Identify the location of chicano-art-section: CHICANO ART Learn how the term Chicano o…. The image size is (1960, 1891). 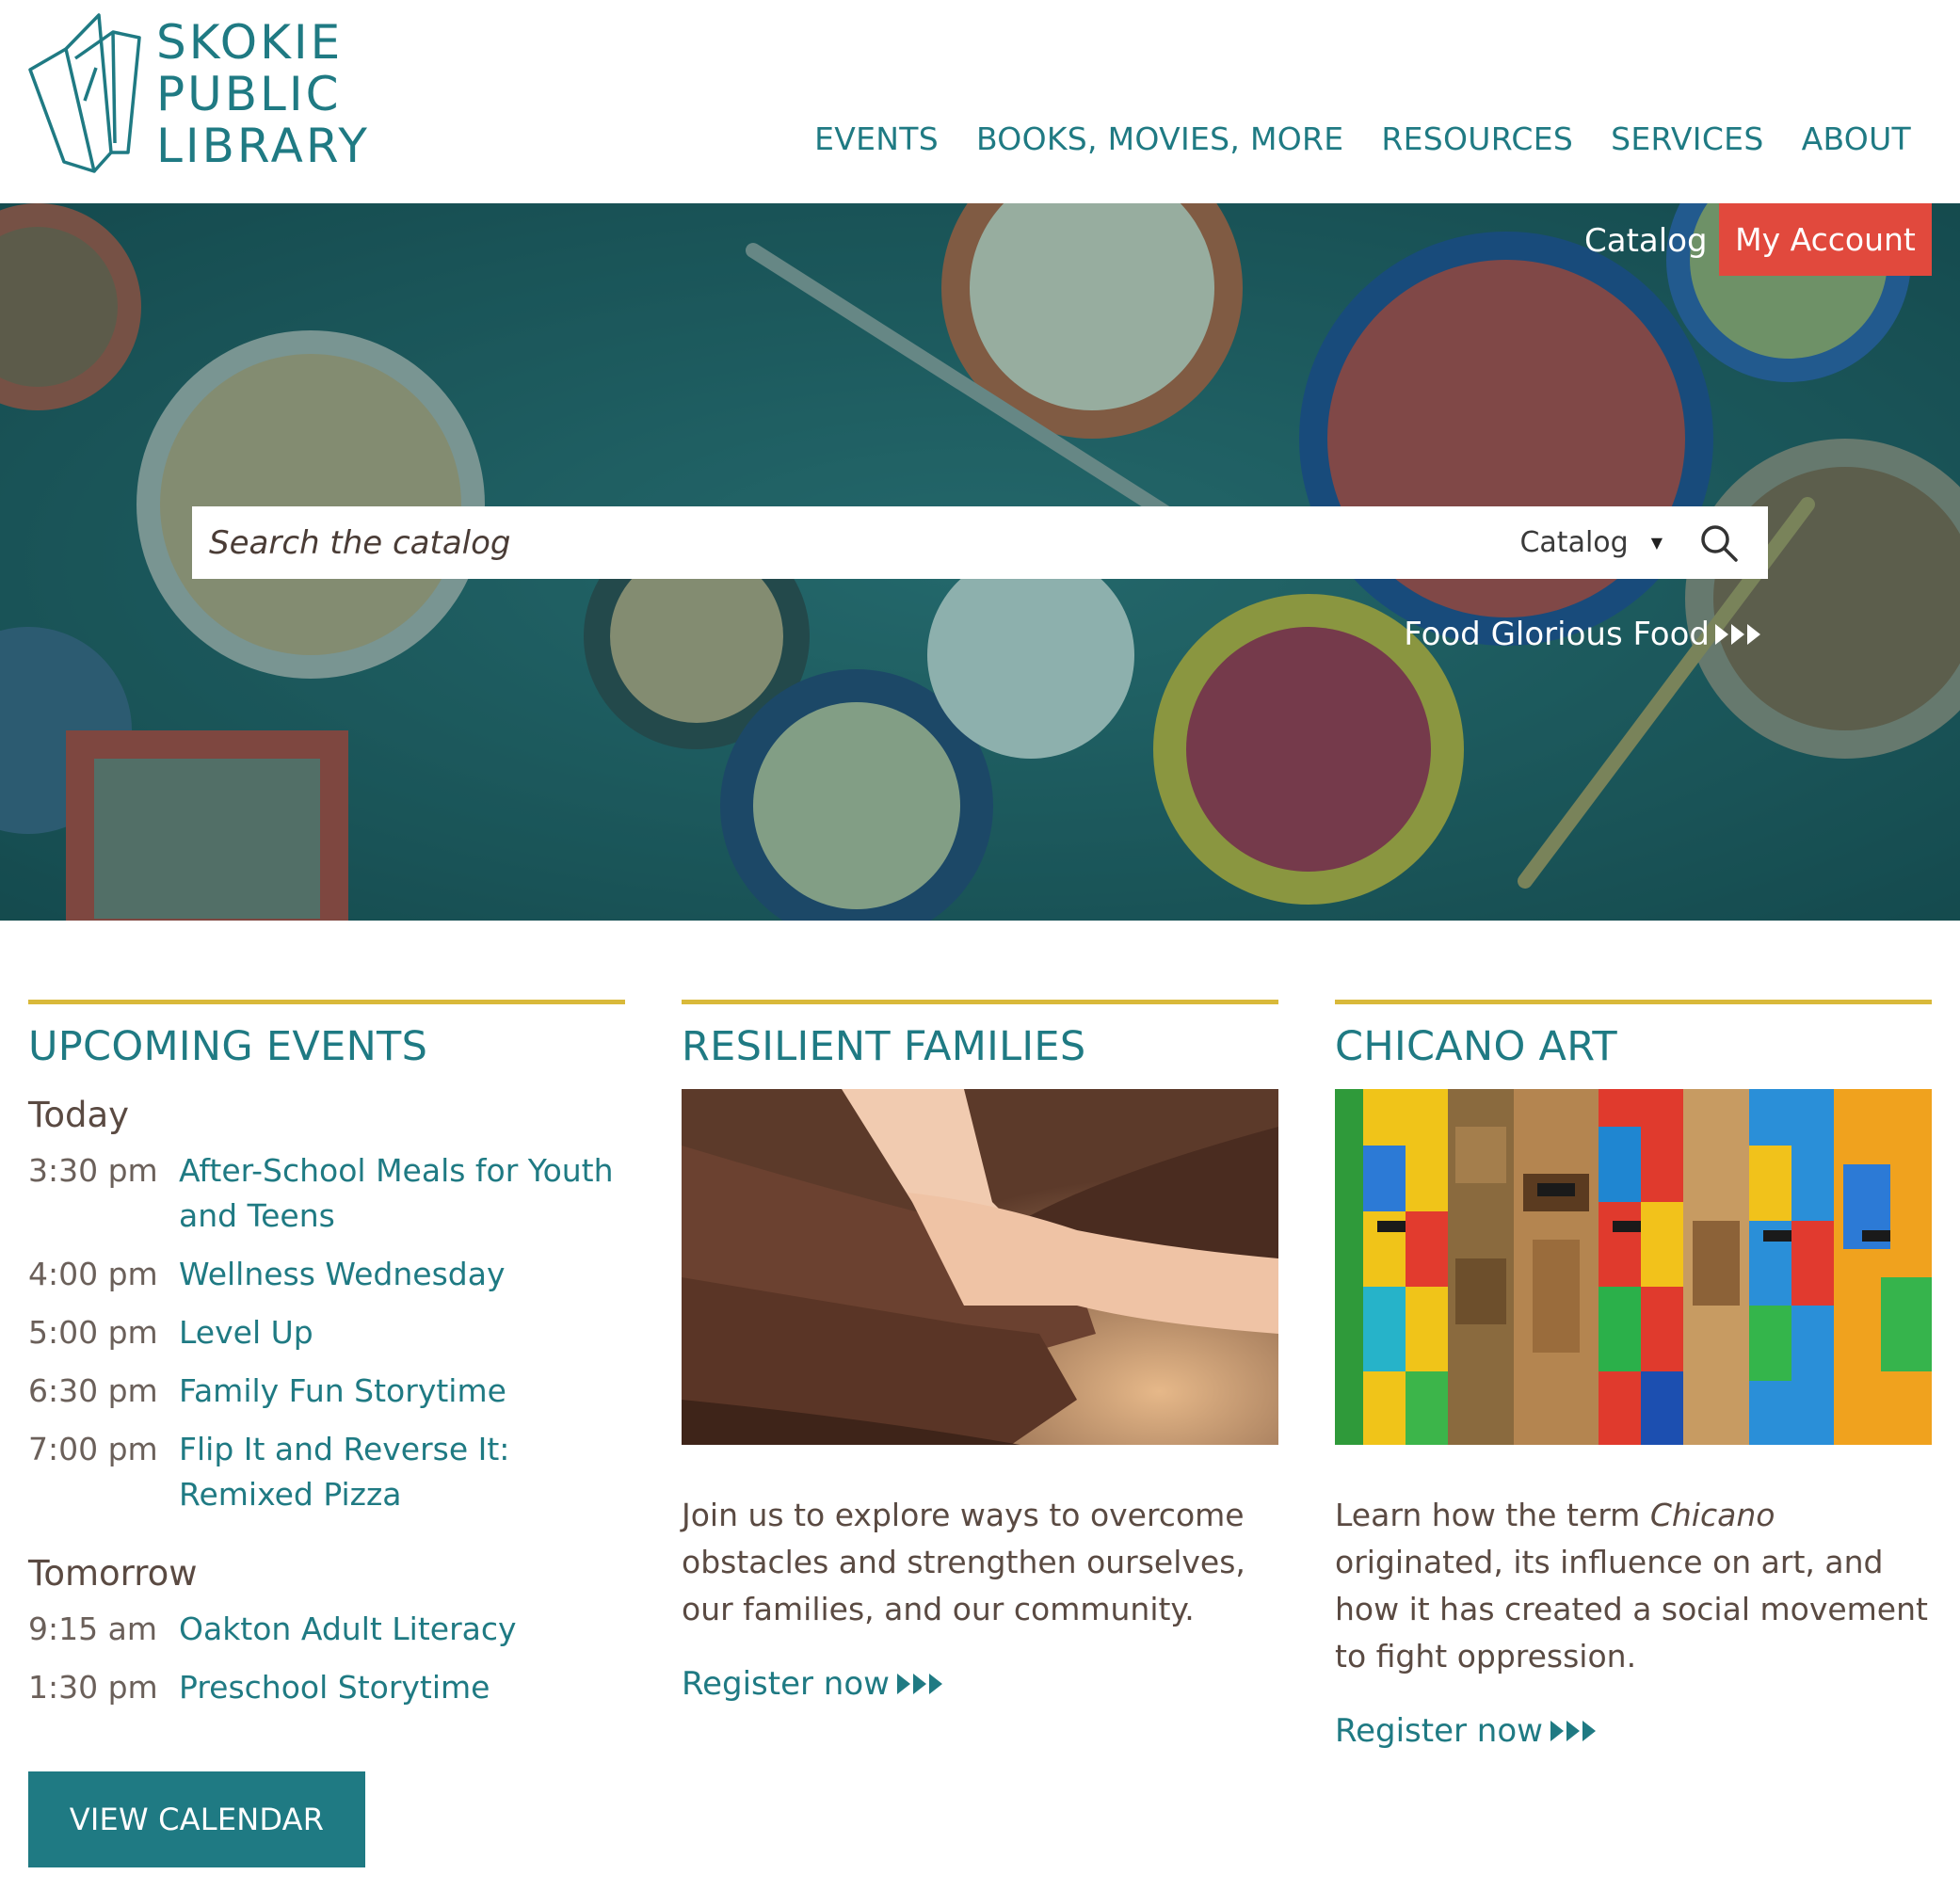
(1633, 1375).